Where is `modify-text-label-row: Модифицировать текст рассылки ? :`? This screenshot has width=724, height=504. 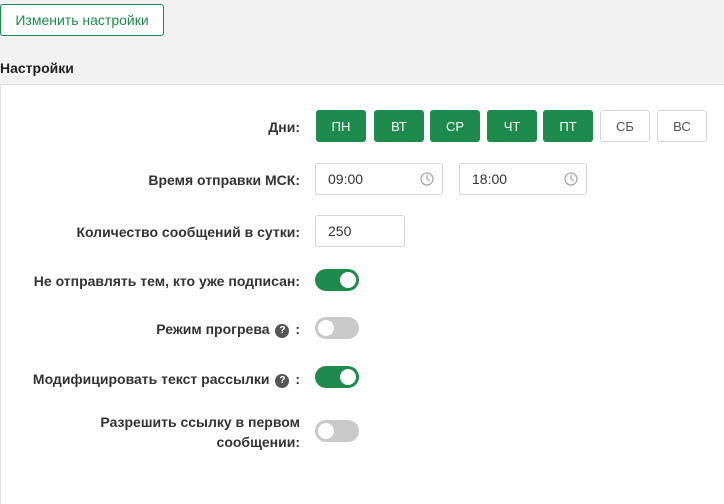 modify-text-label-row: Модифицировать текст рассылки ? : is located at coordinates (166, 379).